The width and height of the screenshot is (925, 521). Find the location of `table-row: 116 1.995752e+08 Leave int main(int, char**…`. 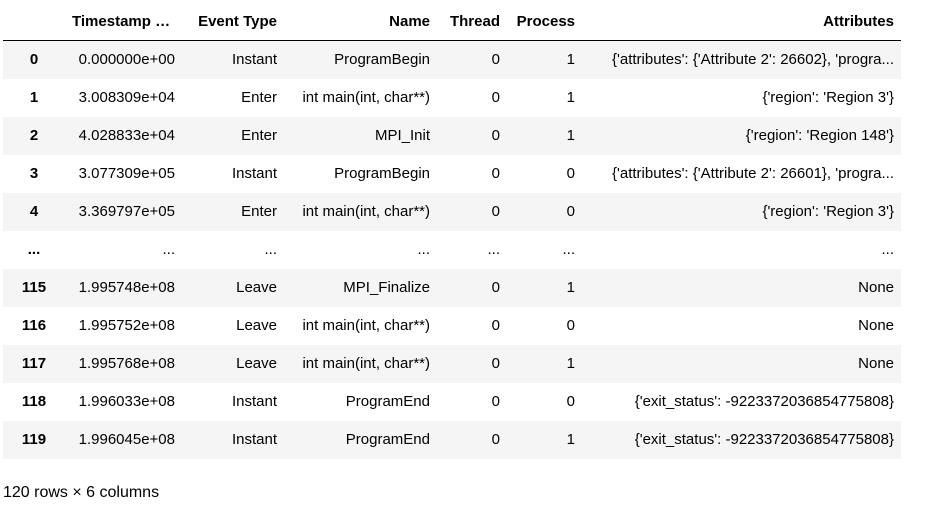

table-row: 116 1.995752e+08 Leave int main(int, char**… is located at coordinates (452, 326).